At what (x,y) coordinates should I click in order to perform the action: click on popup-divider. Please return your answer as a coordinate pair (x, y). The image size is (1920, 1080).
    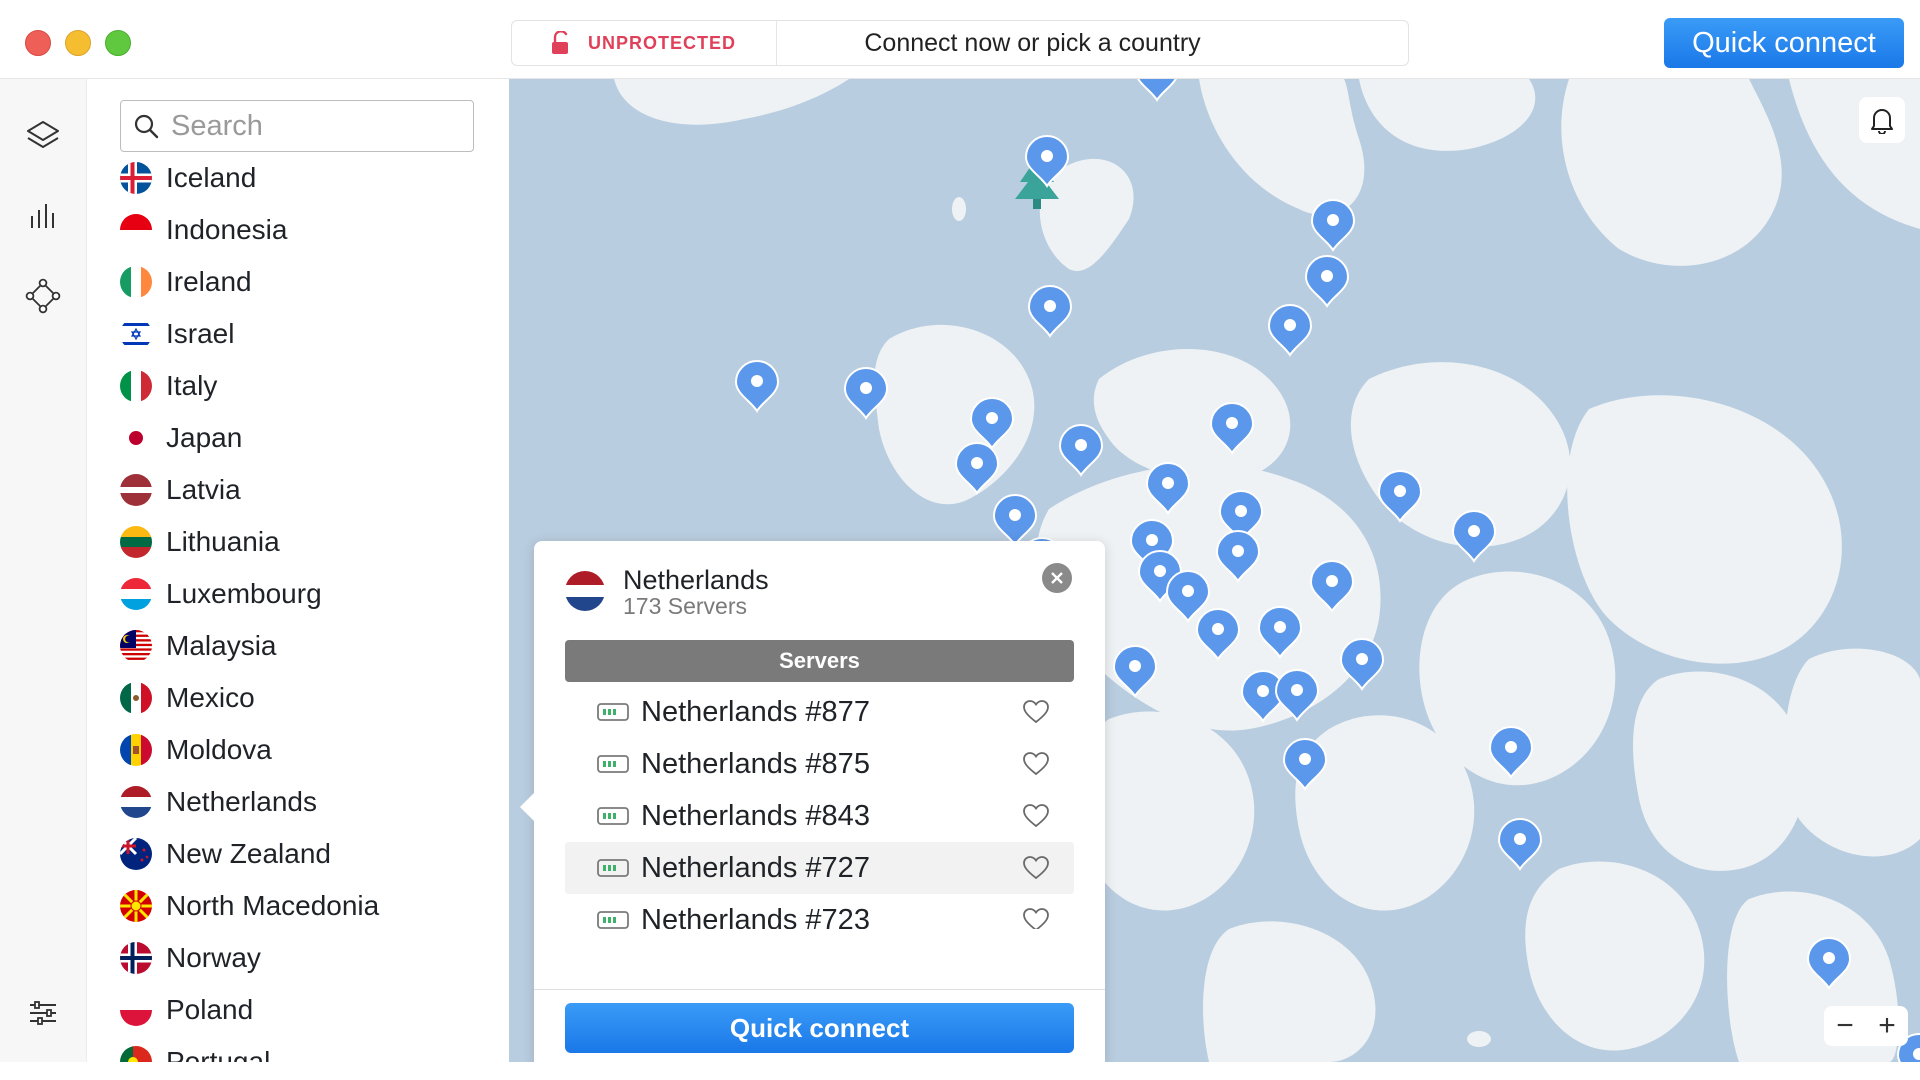
    Looking at the image, I should click on (819, 989).